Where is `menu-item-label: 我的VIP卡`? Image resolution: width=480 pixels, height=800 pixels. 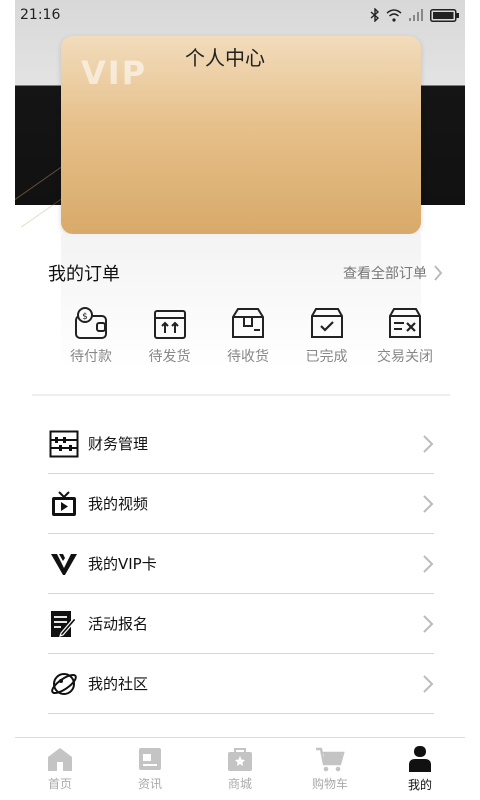
menu-item-label: 我的VIP卡 is located at coordinates (122, 564).